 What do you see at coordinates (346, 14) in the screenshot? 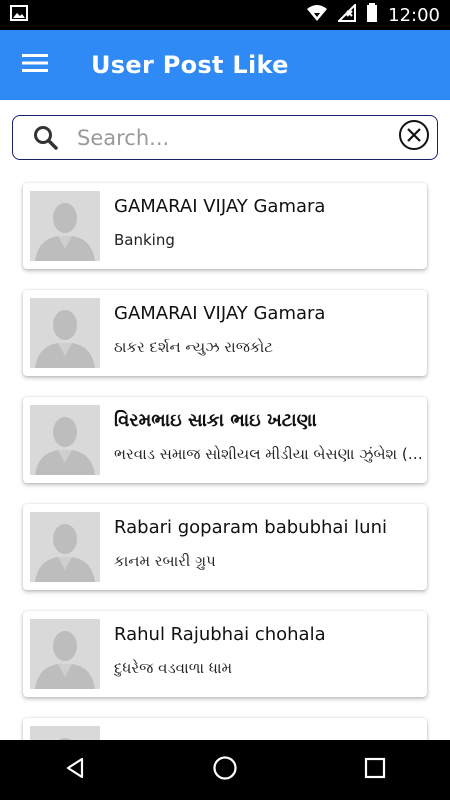
I see `signal-icon` at bounding box center [346, 14].